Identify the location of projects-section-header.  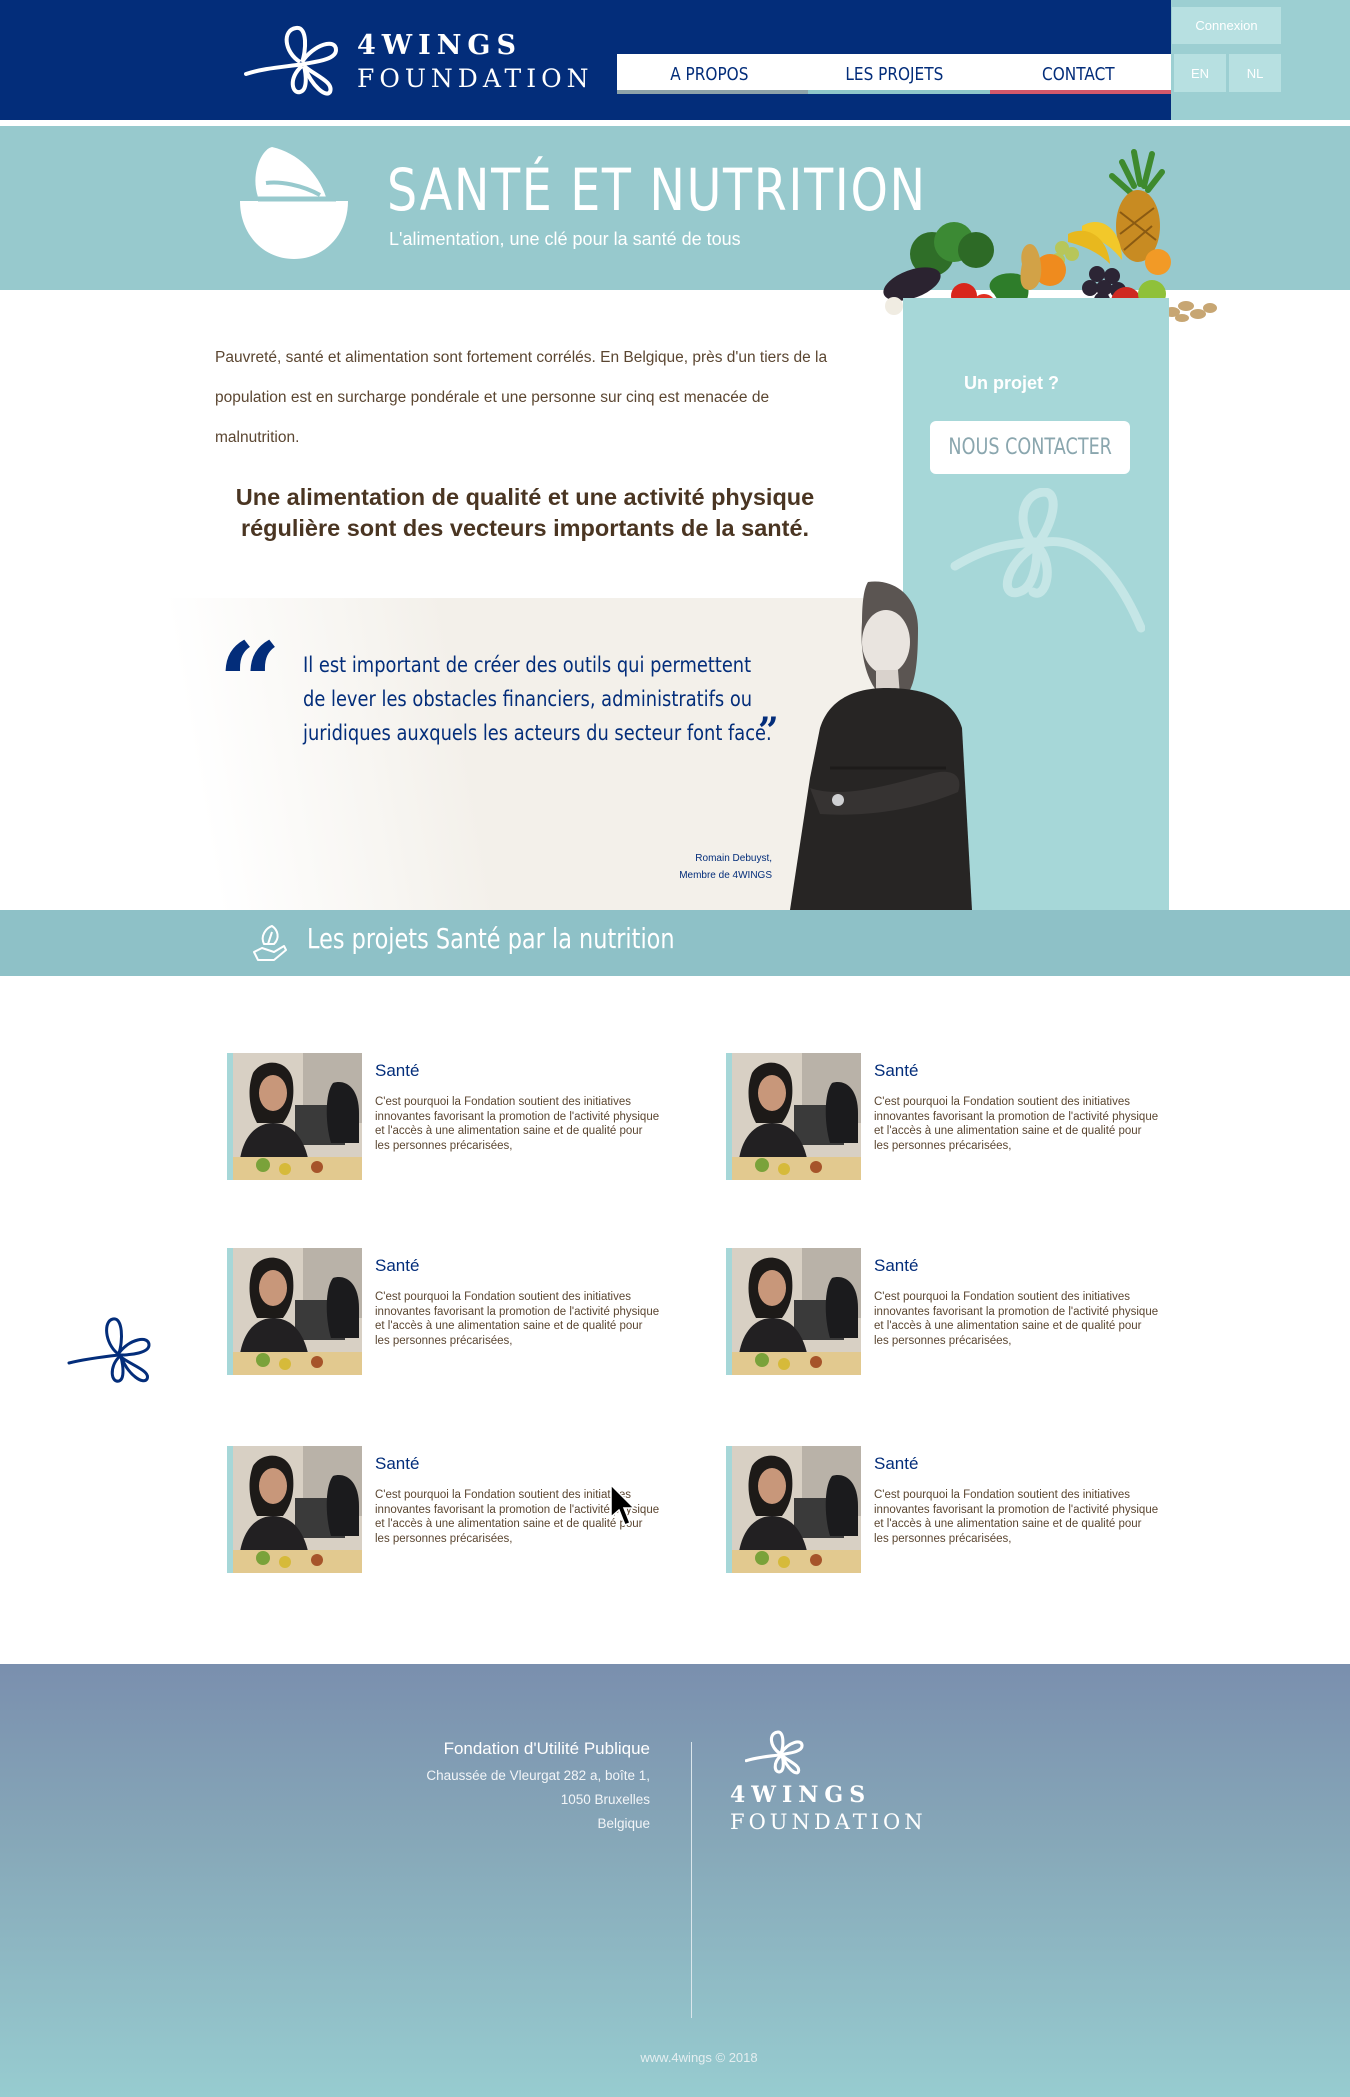
(675, 943).